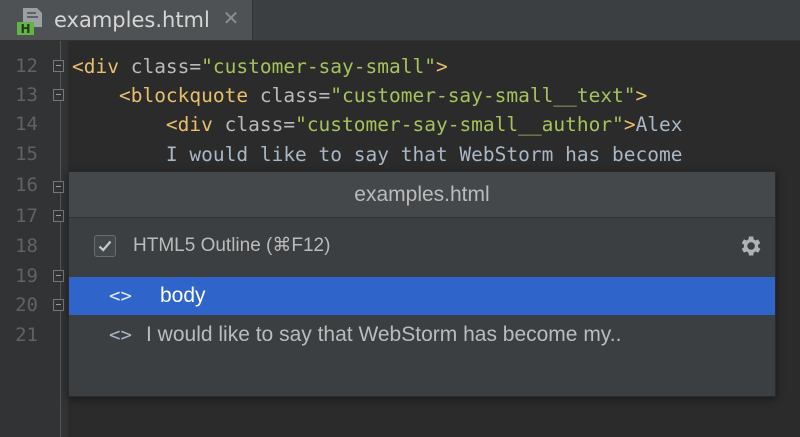 Image resolution: width=800 pixels, height=437 pixels. I want to click on code-attribute-value: "customer-say-small__author", so click(459, 124).